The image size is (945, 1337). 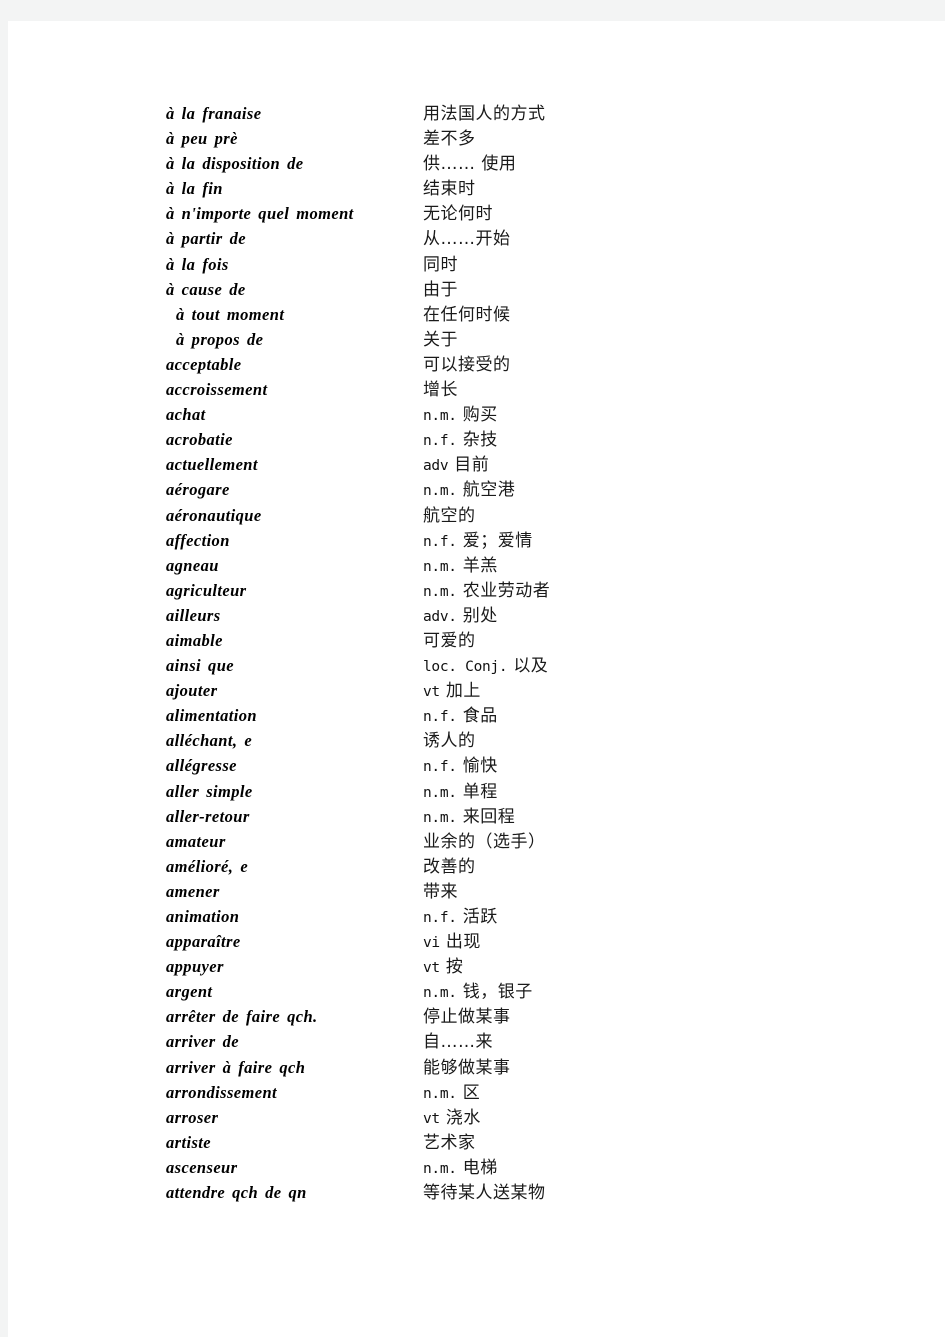 I want to click on chinese-definition: 同时, so click(x=440, y=264).